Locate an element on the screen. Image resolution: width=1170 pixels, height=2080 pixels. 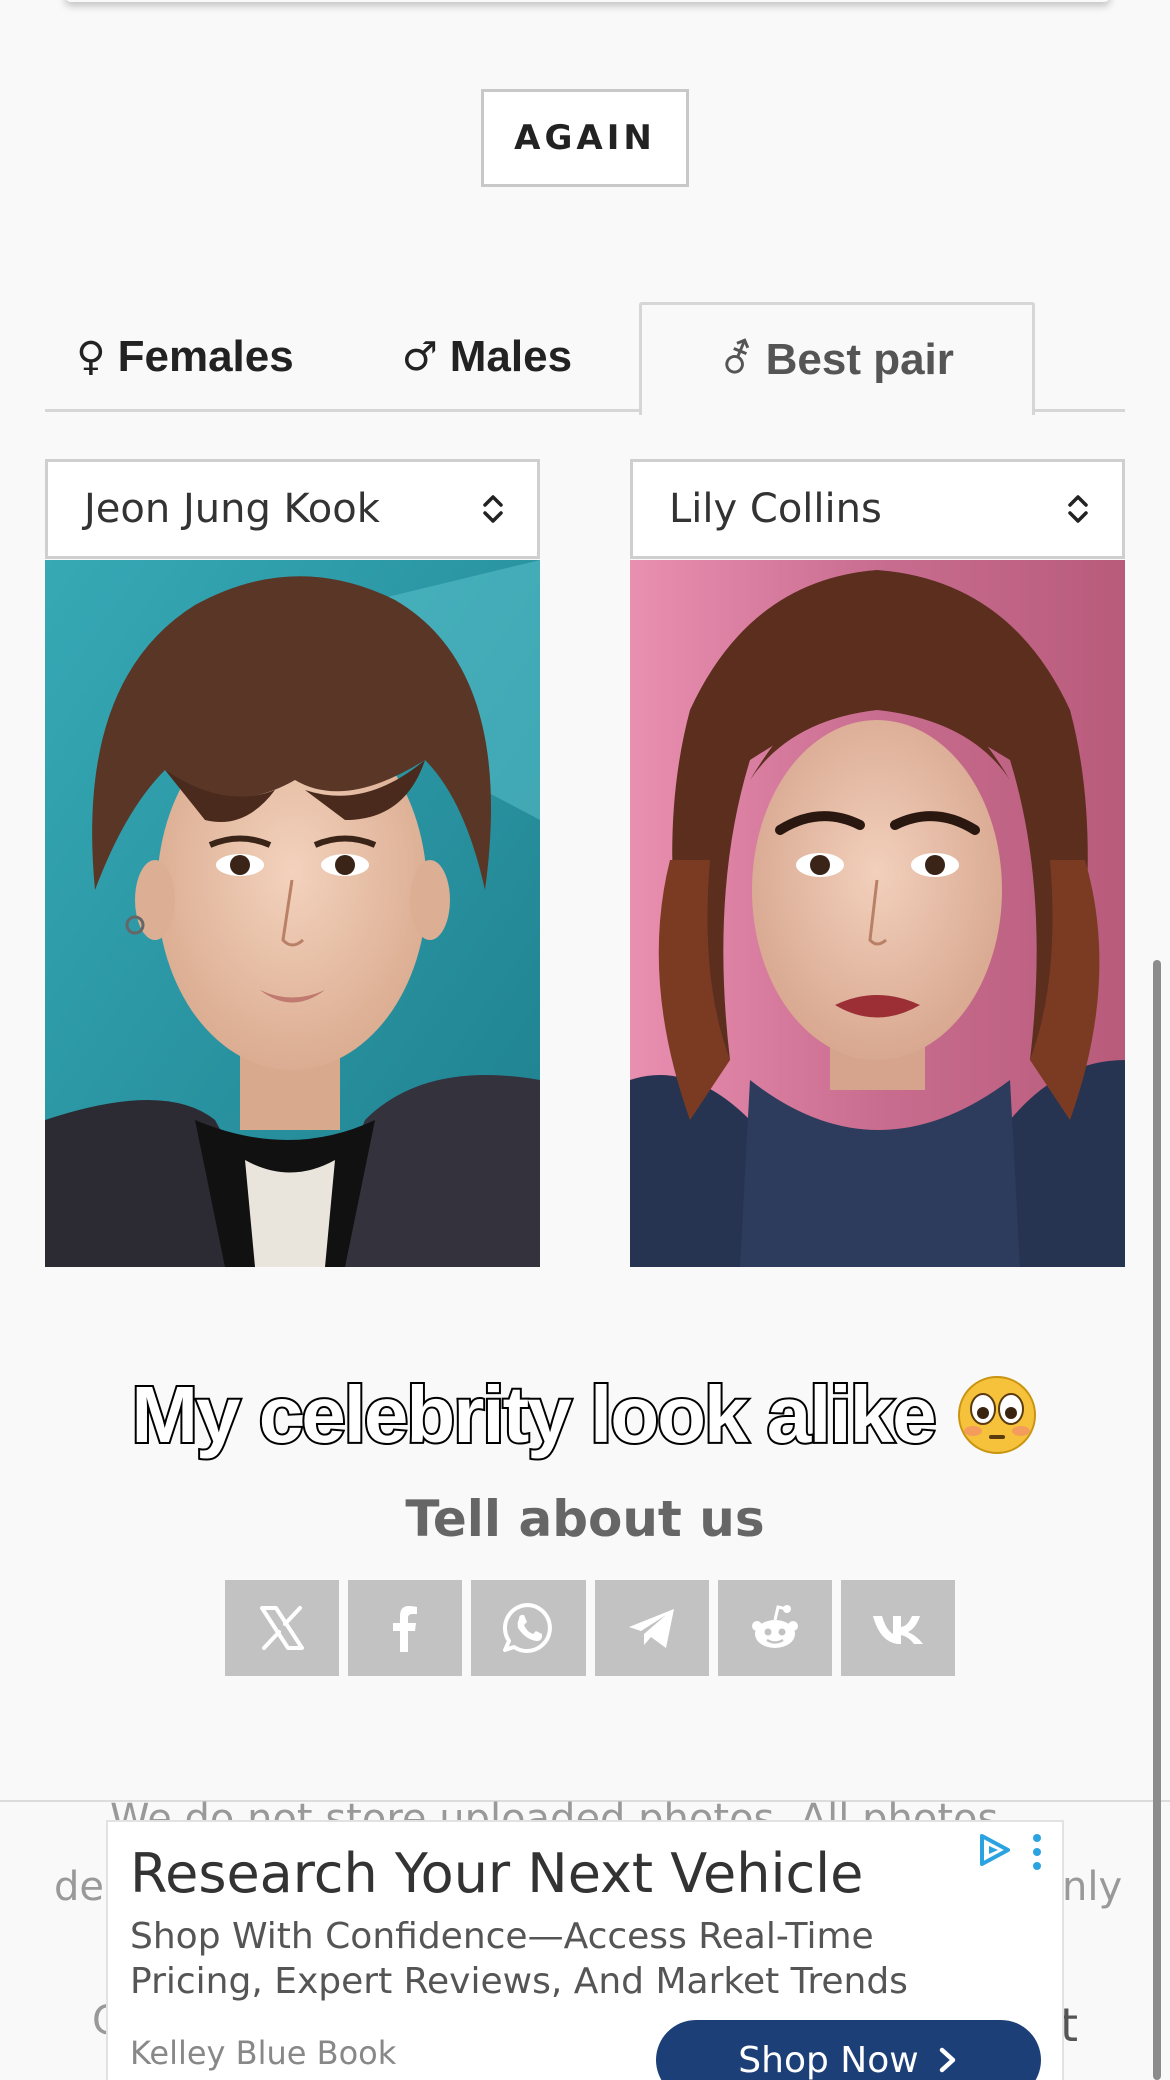
male-icon: ♂ is located at coordinates (419, 357).